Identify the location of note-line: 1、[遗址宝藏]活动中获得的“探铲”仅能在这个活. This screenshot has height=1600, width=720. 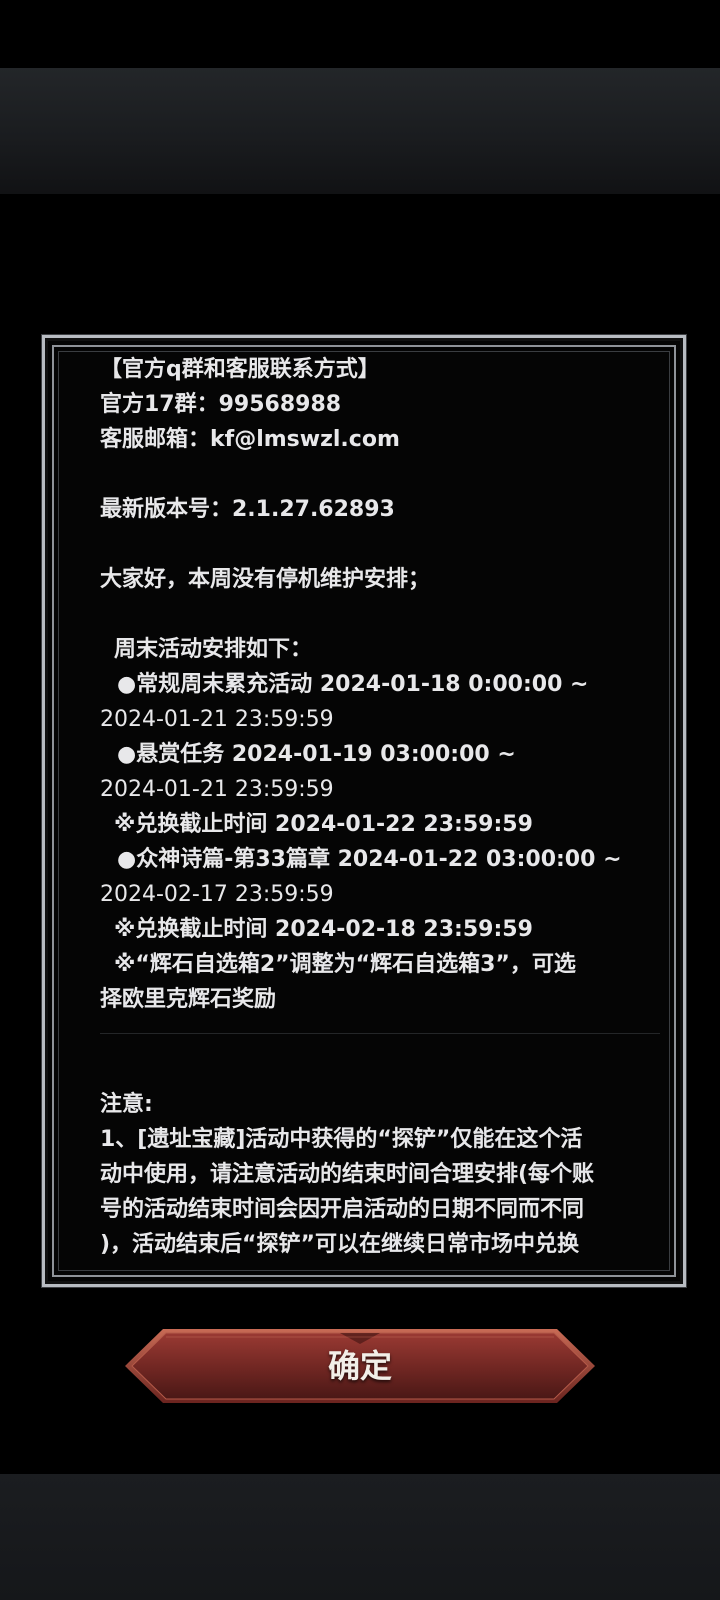
(341, 1139).